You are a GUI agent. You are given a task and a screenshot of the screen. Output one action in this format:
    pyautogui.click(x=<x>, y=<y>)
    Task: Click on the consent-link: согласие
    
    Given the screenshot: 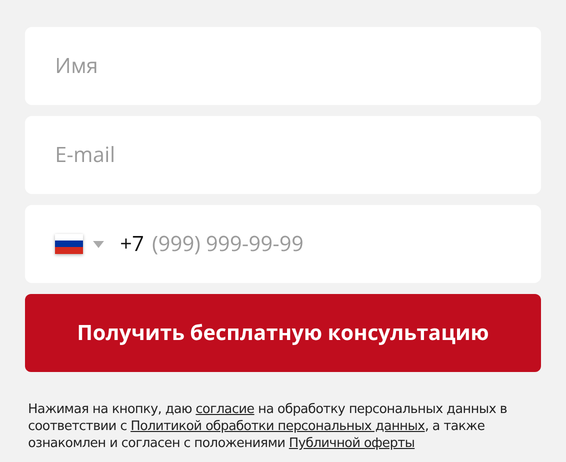 What is the action you would take?
    pyautogui.click(x=225, y=409)
    